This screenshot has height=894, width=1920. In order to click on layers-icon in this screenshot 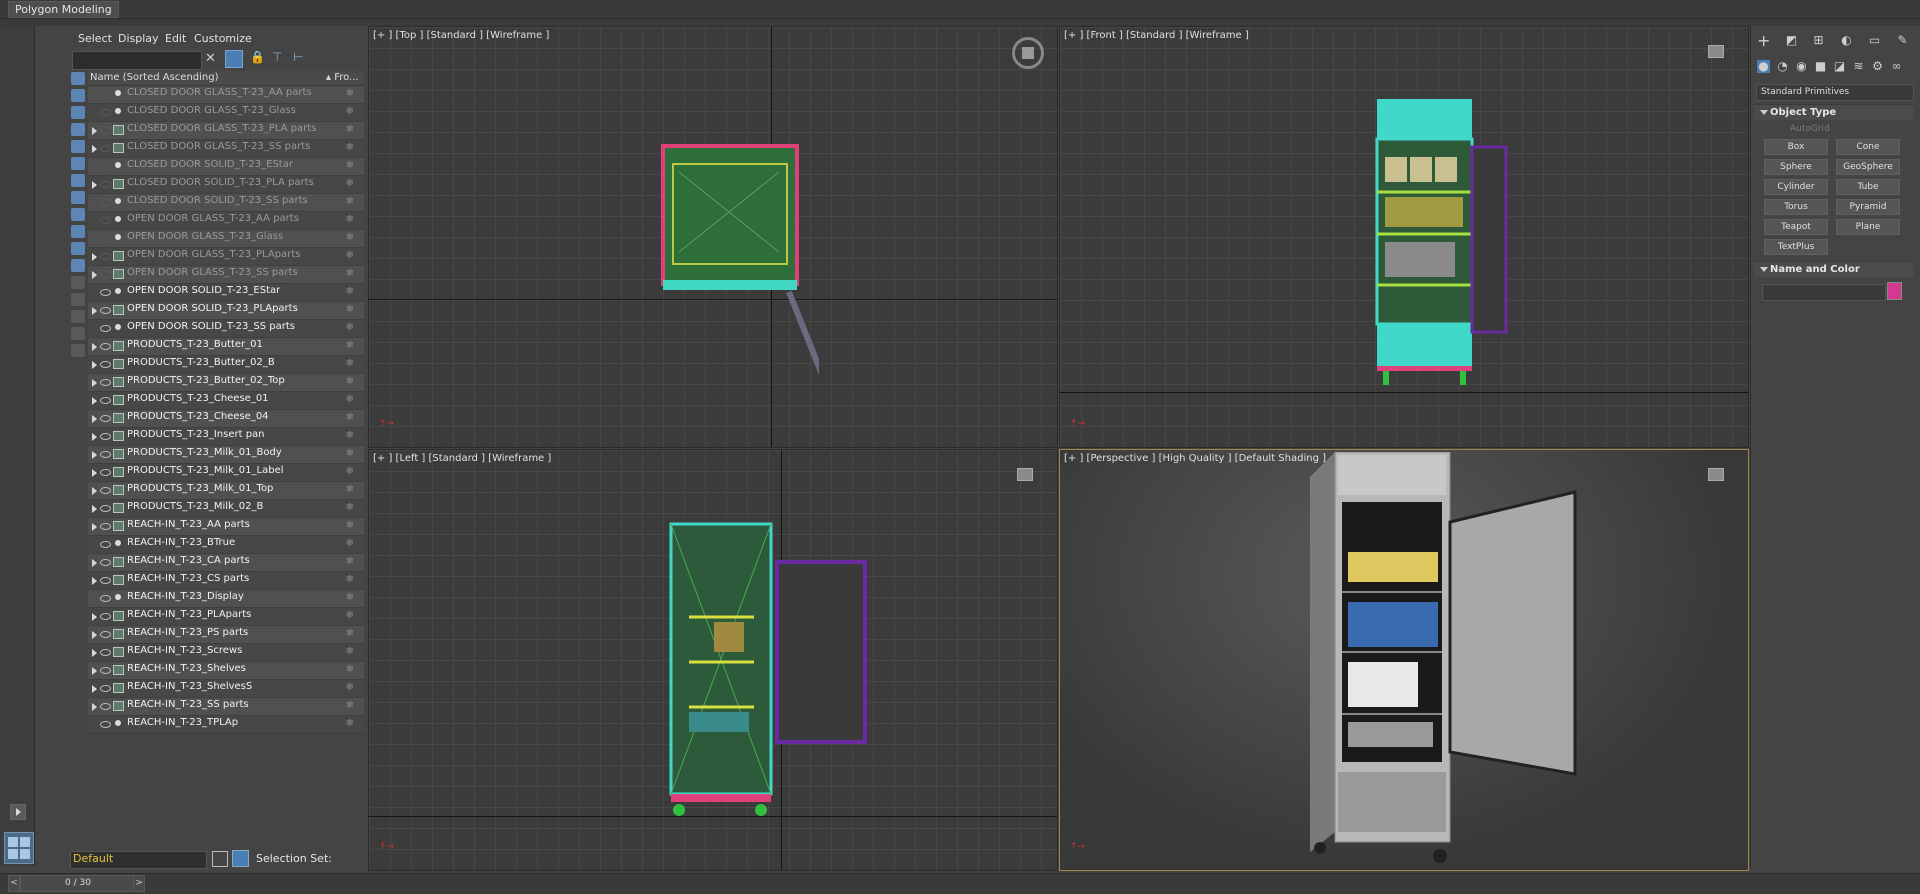, I will do `click(220, 859)`.